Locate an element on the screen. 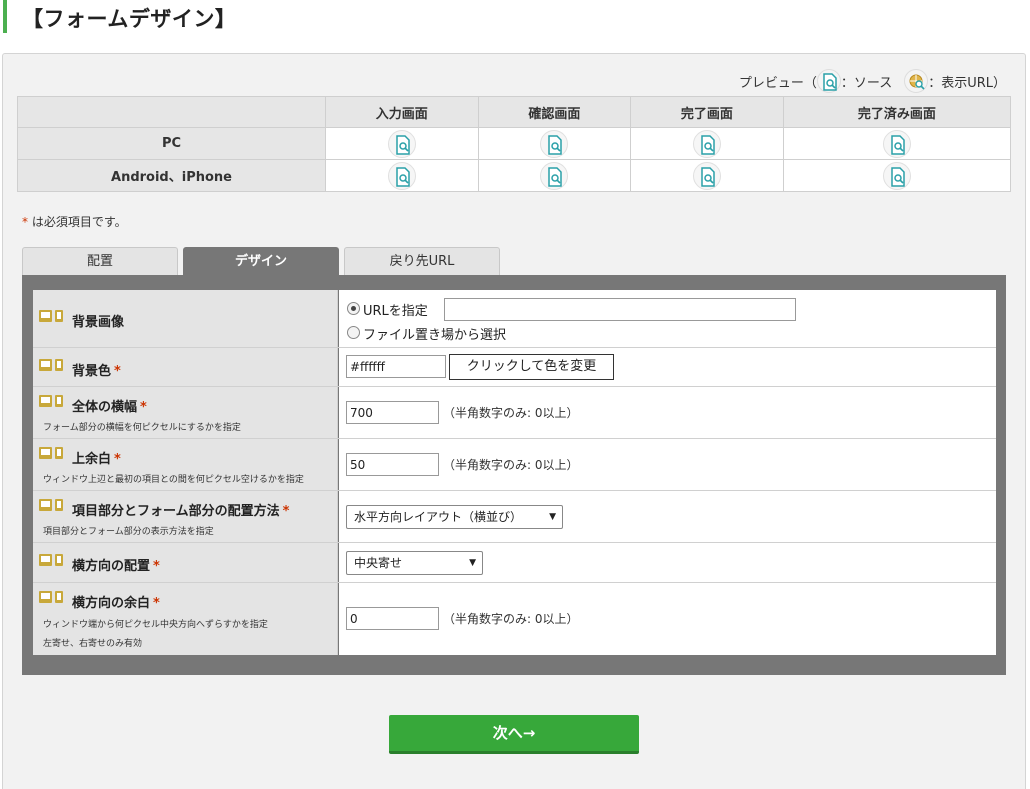 The width and height of the screenshot is (1030, 789). field-label: 横方向の余白 * is located at coordinates (116, 601).